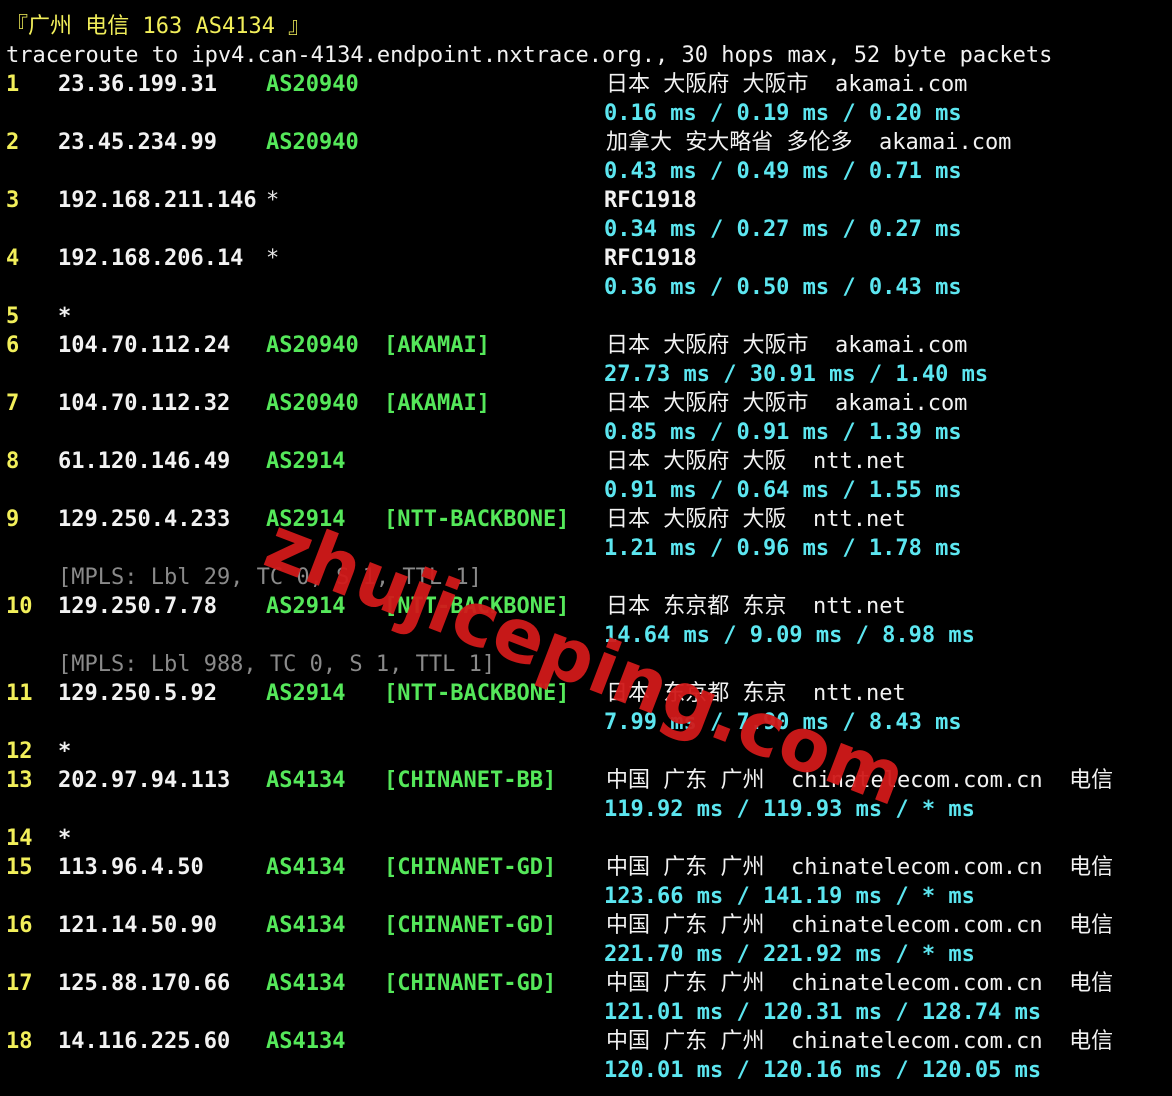 Image resolution: width=1172 pixels, height=1096 pixels. What do you see at coordinates (144, 1041) in the screenshot?
I see `hop-ip: 14.116.225.60` at bounding box center [144, 1041].